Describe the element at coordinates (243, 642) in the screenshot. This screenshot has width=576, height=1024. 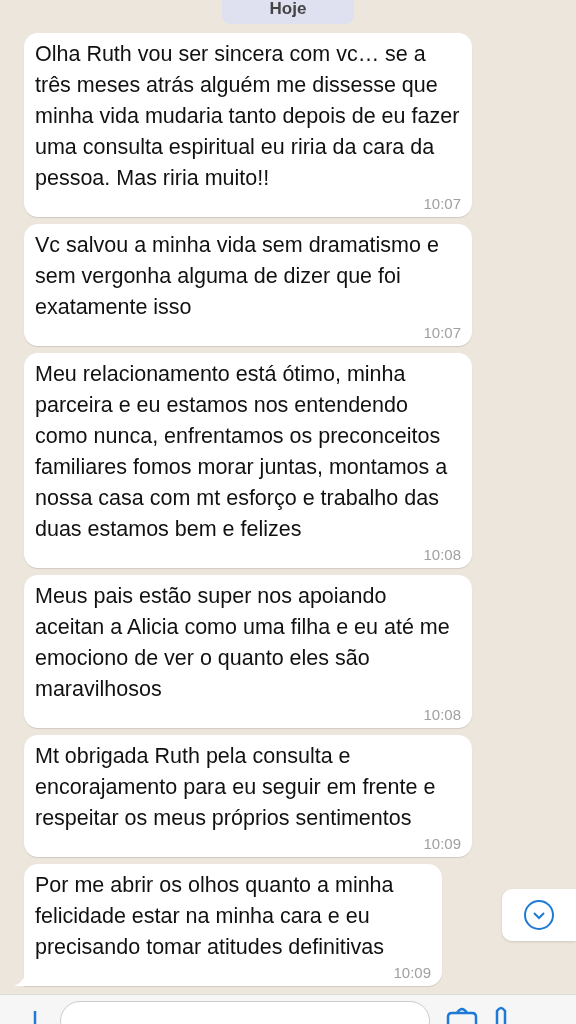
I see `message-text: Meus pais estão super nos apoiando aceitan a Alicia como uma filha e eu até me emociono de ver o quanto eles são maravilhosos` at that location.